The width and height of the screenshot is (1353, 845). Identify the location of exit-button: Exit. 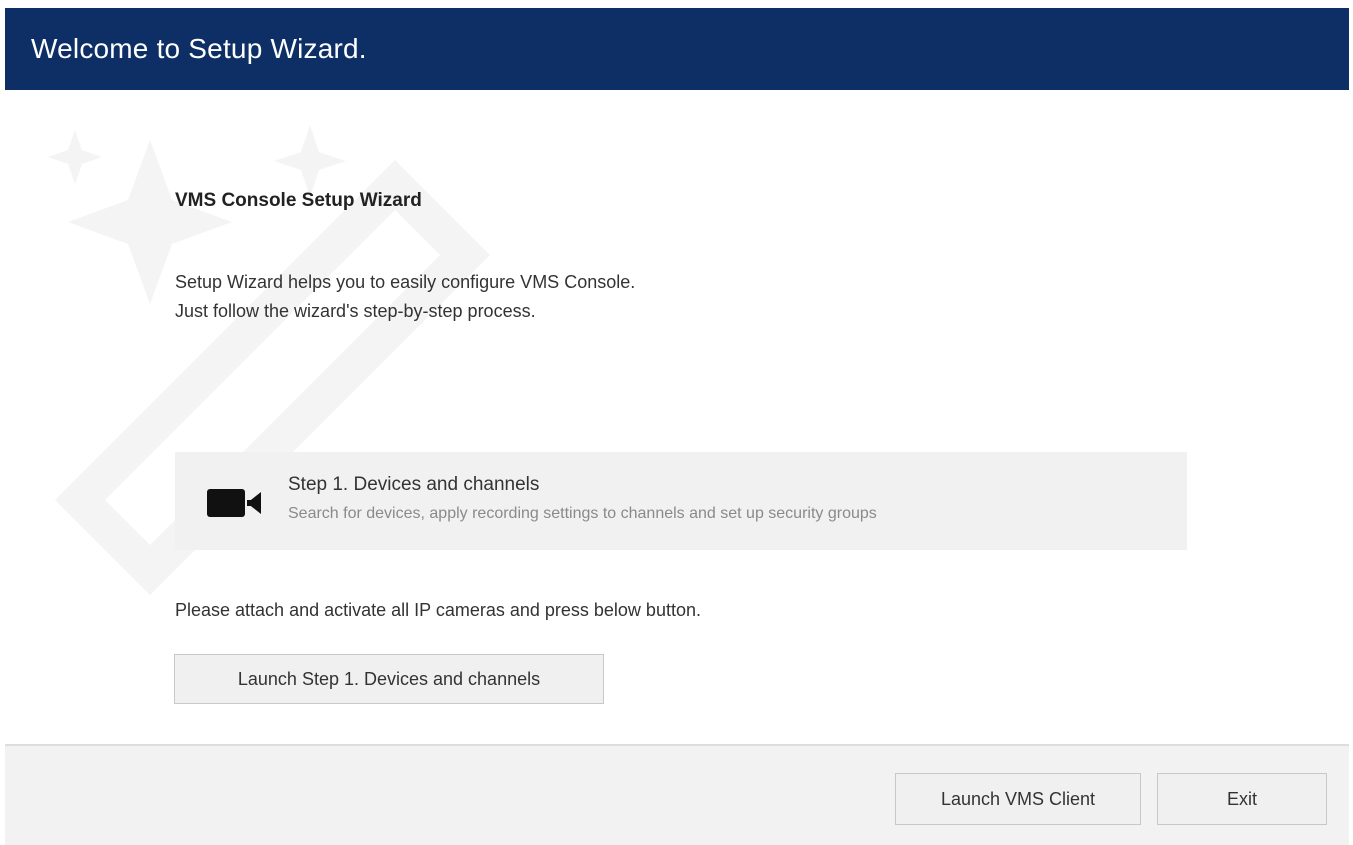
(1242, 799).